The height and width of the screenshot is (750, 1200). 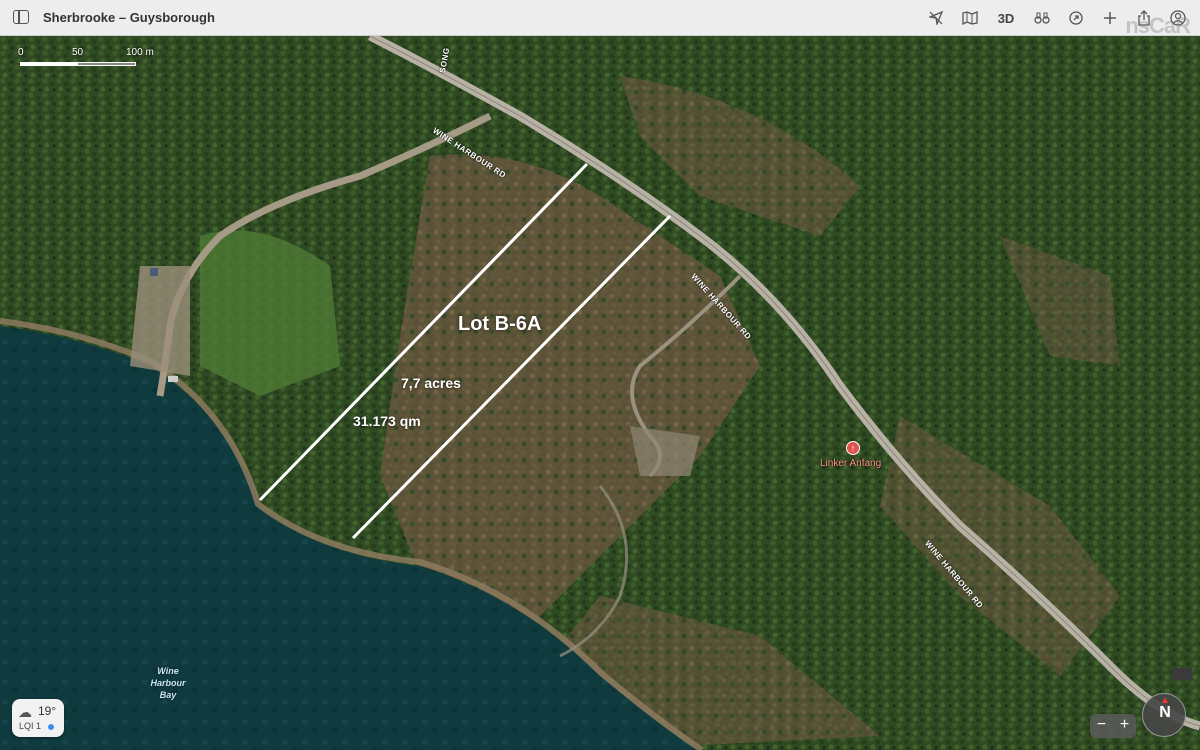 I want to click on pin-label: Linker Anfang, so click(x=850, y=463).